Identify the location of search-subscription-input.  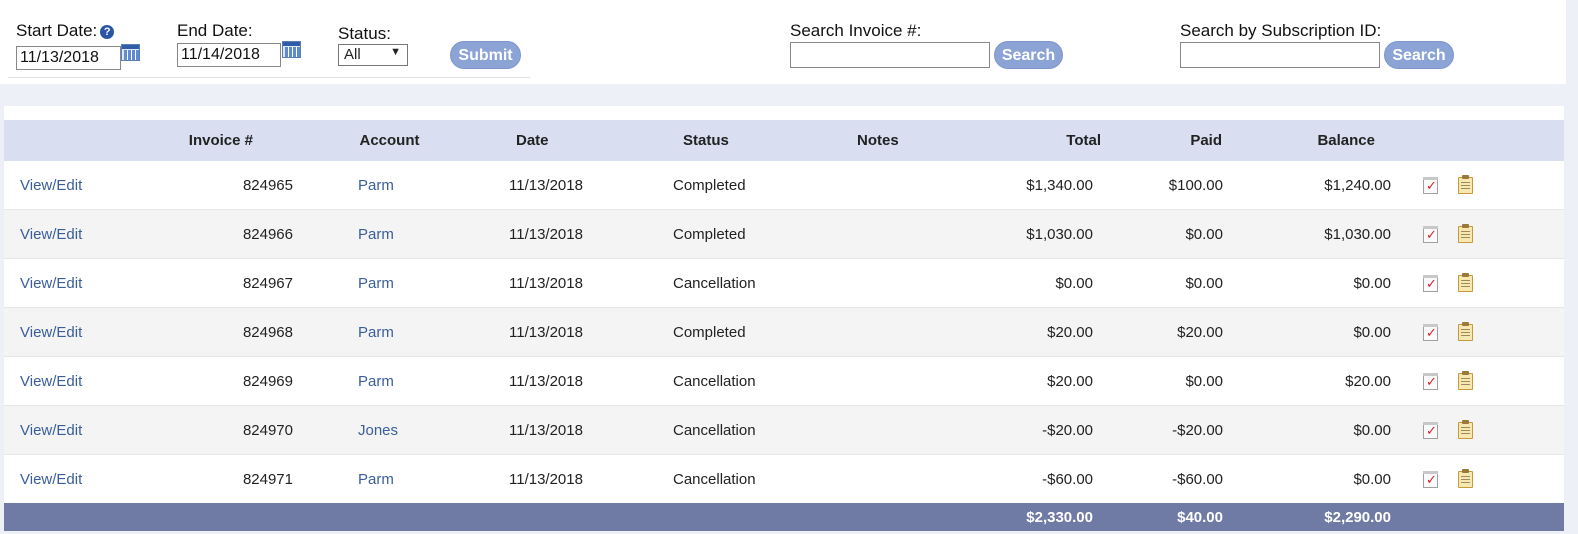
(1280, 55).